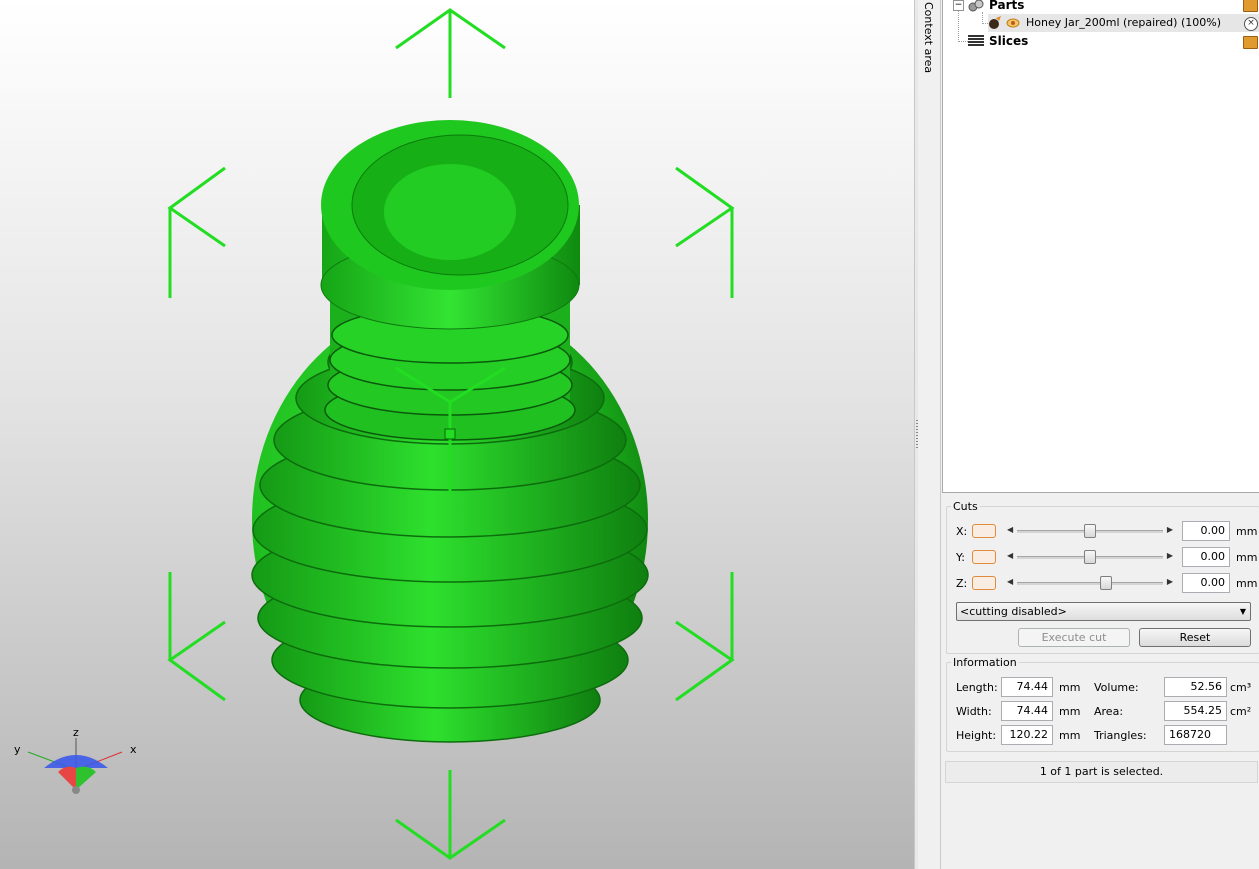 The height and width of the screenshot is (869, 1259). I want to click on visibility-eye-icon, so click(1013, 23).